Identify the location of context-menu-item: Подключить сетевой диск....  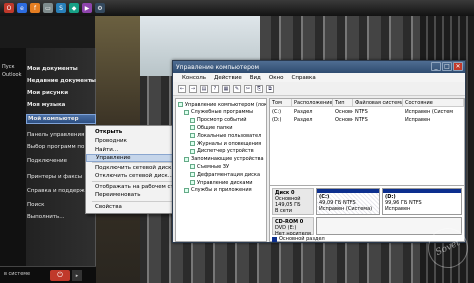
(132, 168).